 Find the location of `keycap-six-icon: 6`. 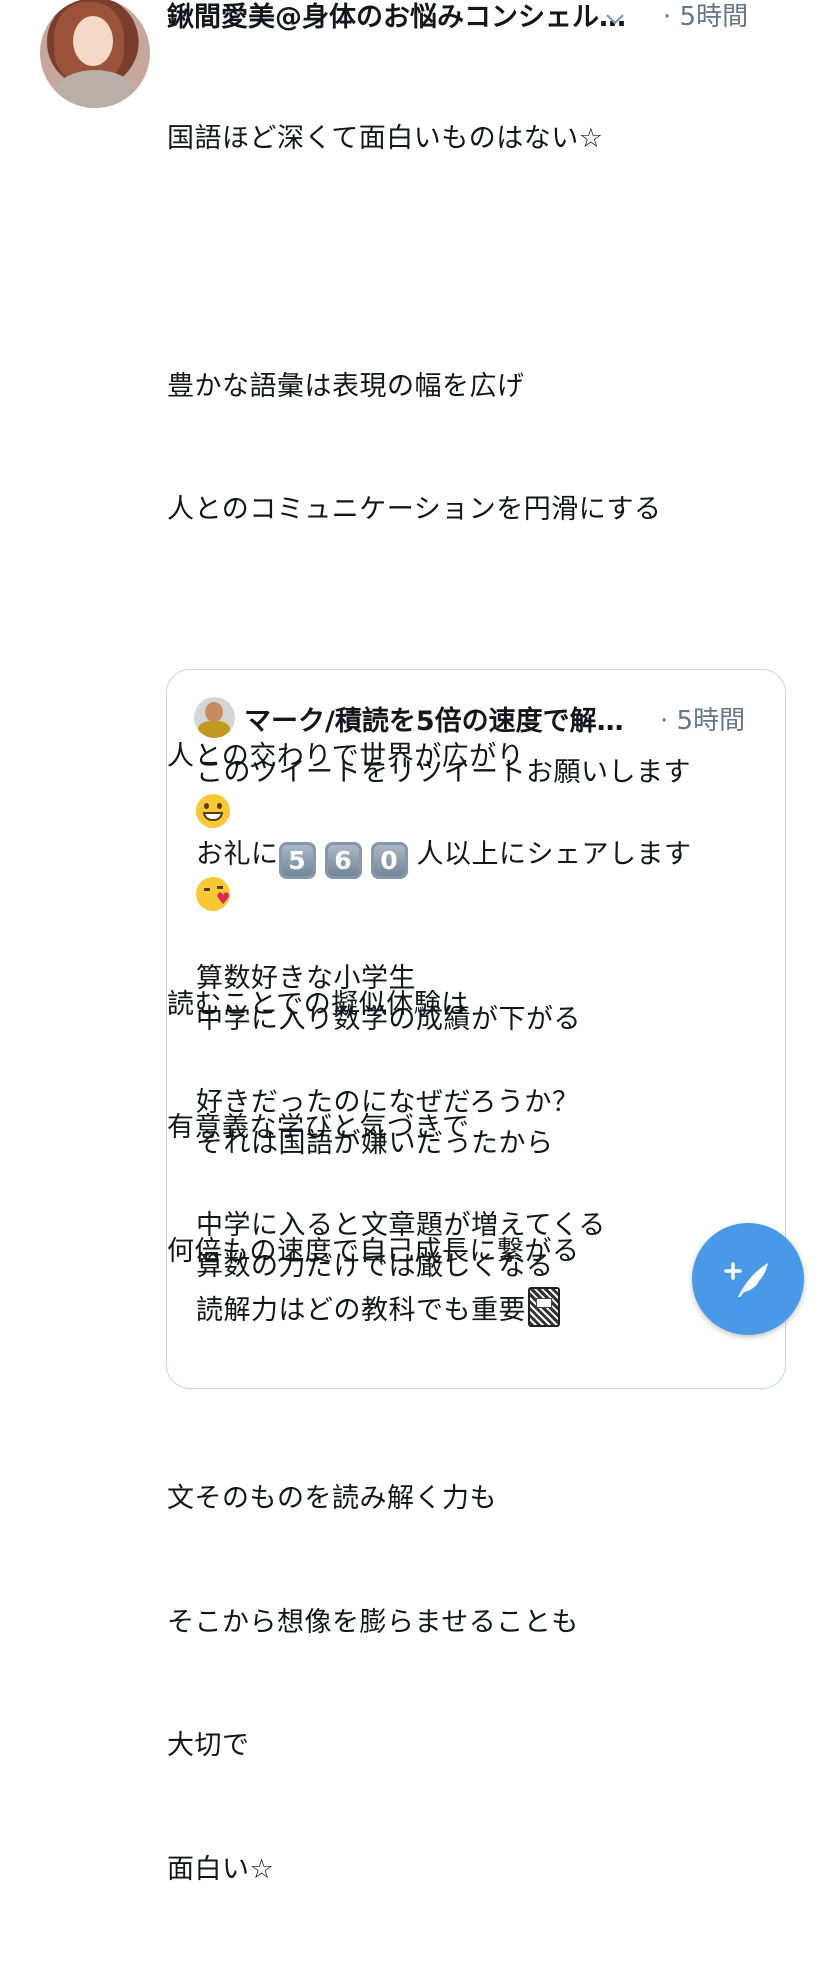

keycap-six-icon: 6 is located at coordinates (343, 861).